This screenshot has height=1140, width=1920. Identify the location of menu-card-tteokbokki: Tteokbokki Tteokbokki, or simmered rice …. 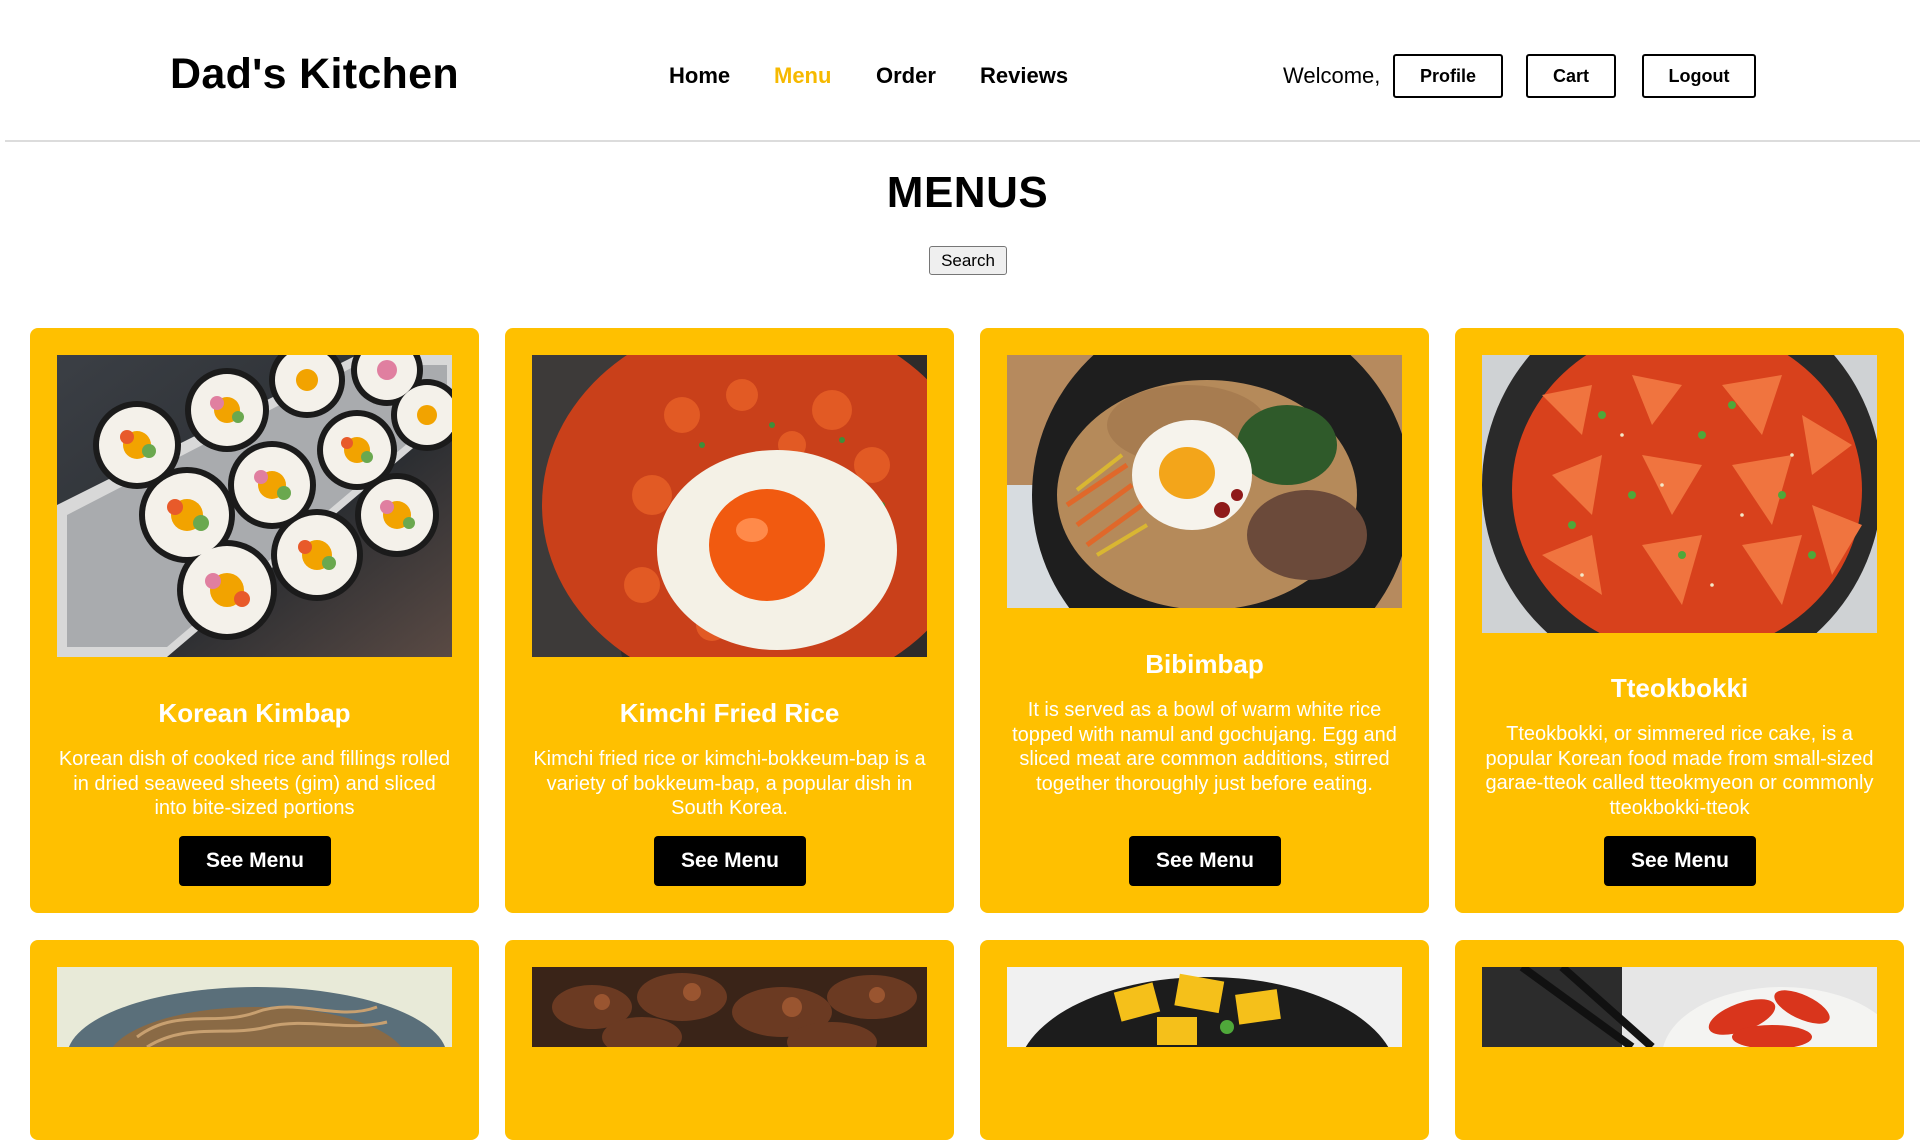
(1679, 620).